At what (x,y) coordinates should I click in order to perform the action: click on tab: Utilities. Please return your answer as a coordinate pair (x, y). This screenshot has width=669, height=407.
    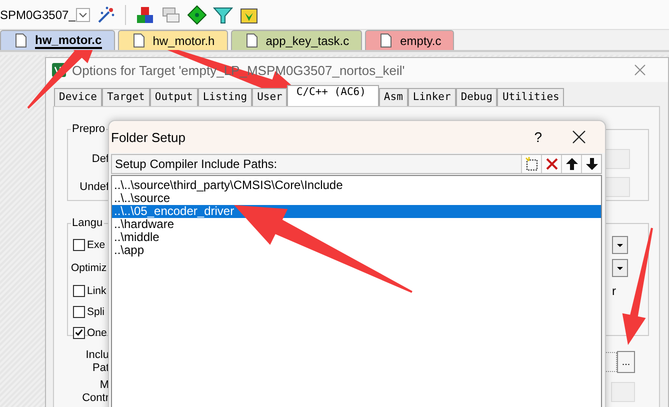
    Looking at the image, I should click on (530, 97).